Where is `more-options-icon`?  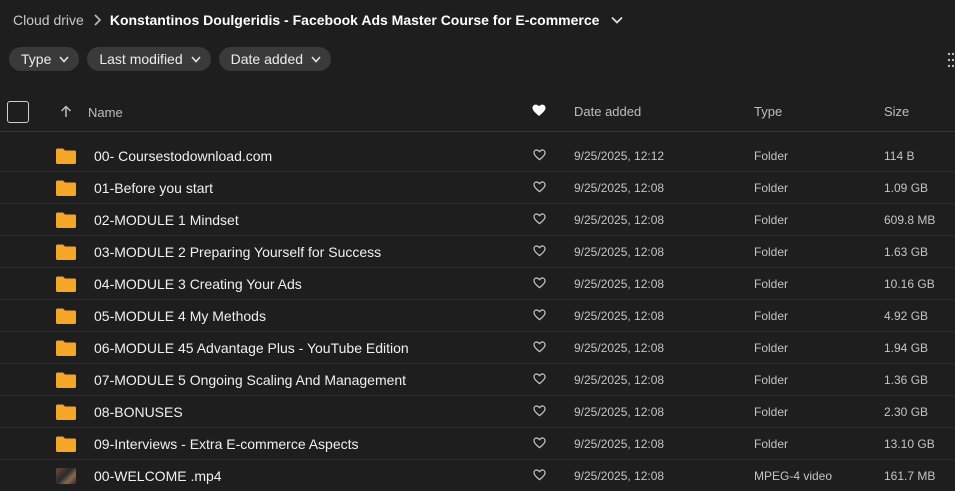 more-options-icon is located at coordinates (951, 60).